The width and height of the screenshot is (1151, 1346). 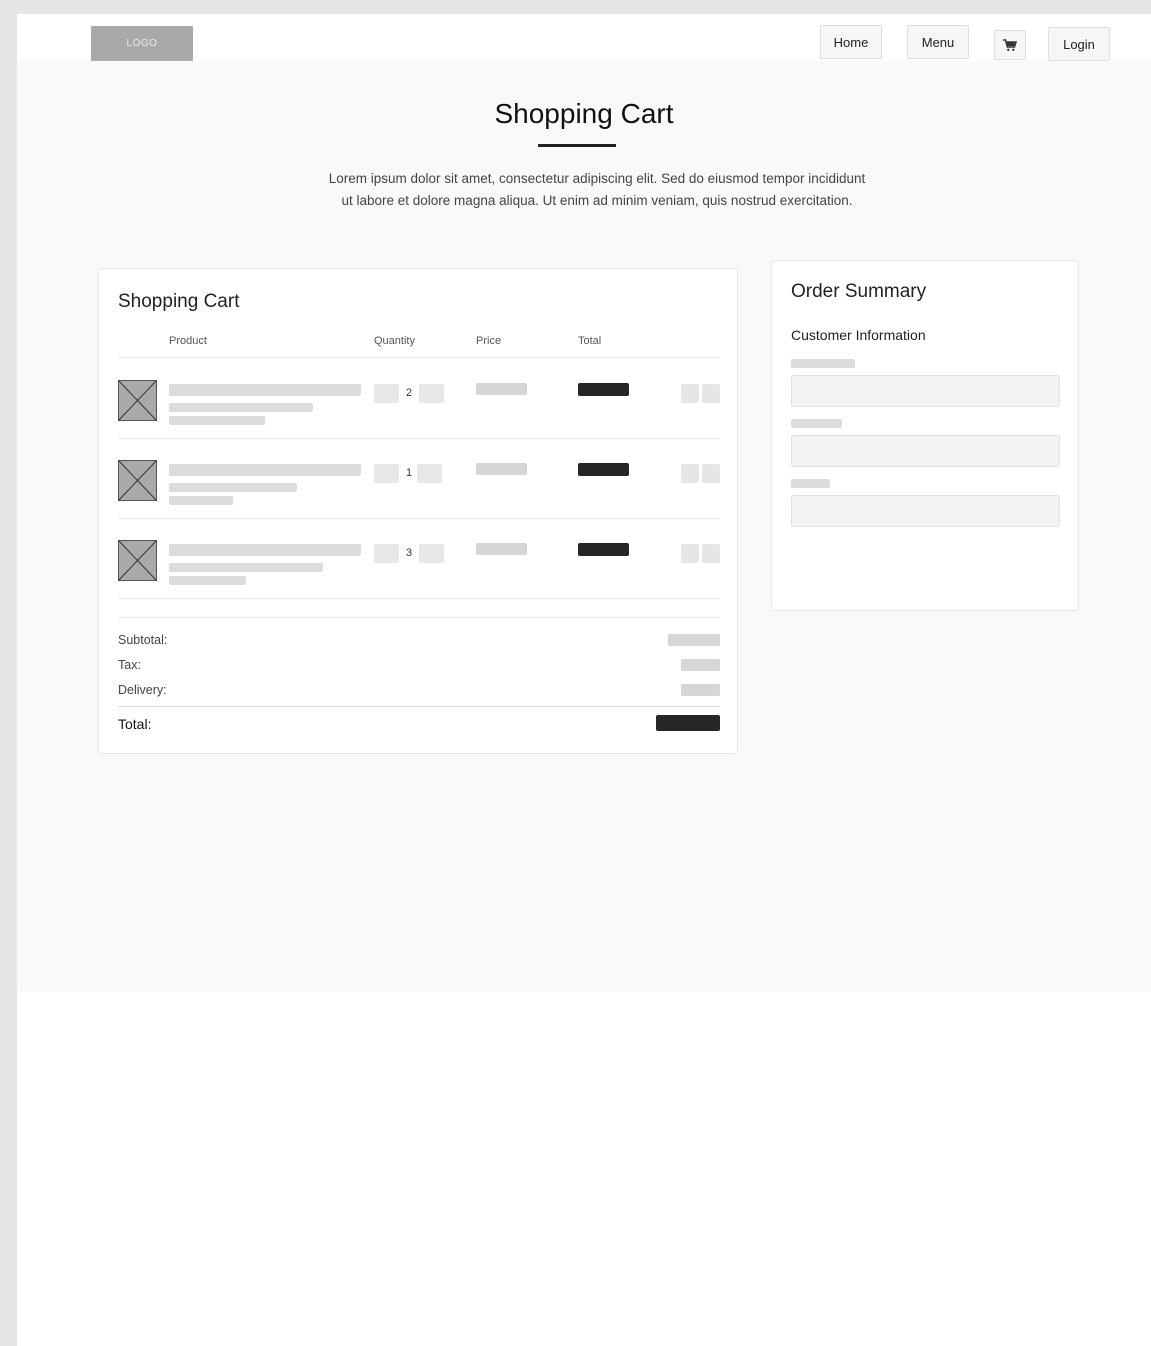 I want to click on column-header-total: Total, so click(x=590, y=341).